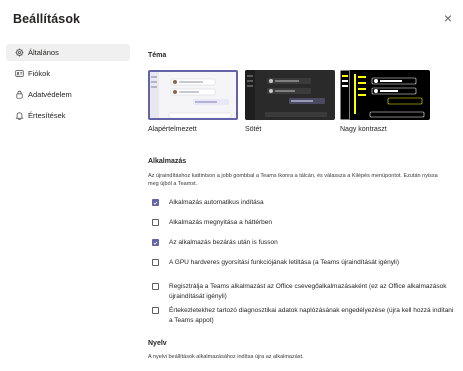  What do you see at coordinates (448, 18) in the screenshot?
I see `close-icon: ×` at bounding box center [448, 18].